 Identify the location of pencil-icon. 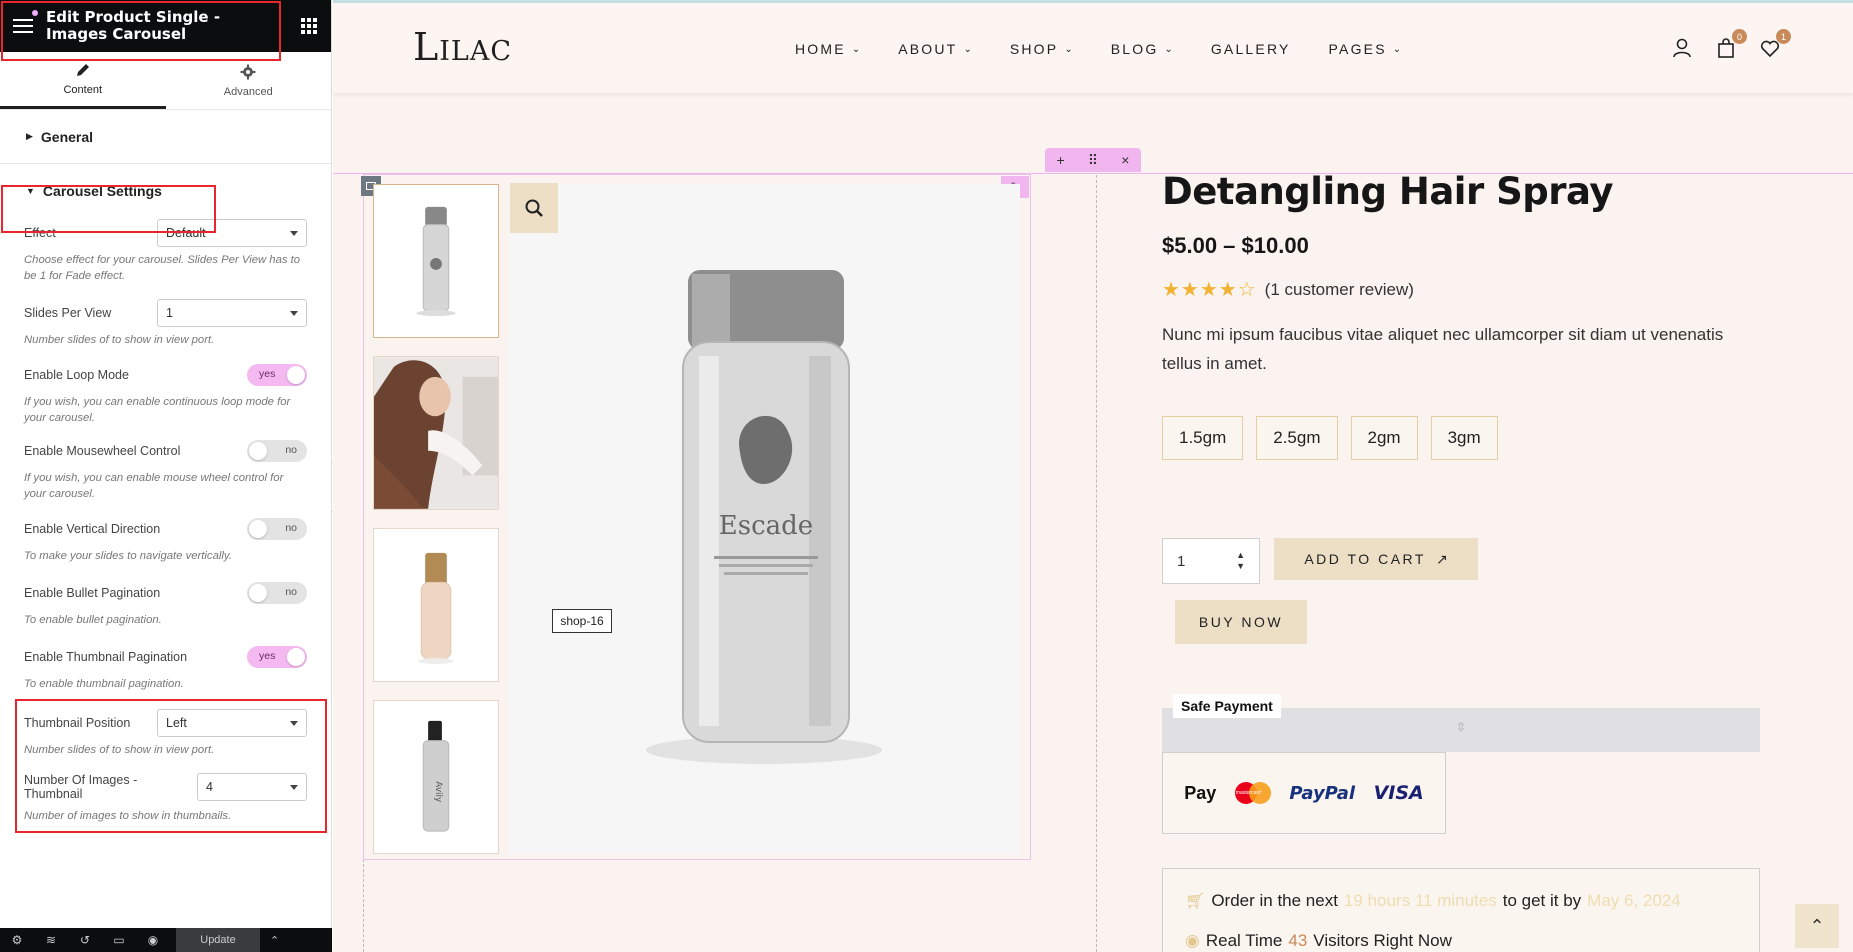
(82, 70).